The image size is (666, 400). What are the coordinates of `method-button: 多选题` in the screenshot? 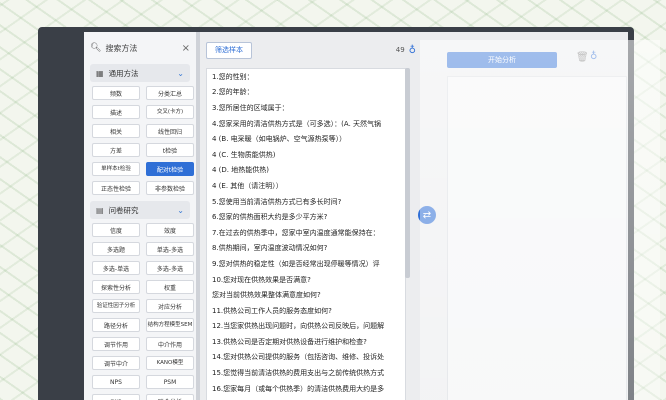 It's located at (116, 249).